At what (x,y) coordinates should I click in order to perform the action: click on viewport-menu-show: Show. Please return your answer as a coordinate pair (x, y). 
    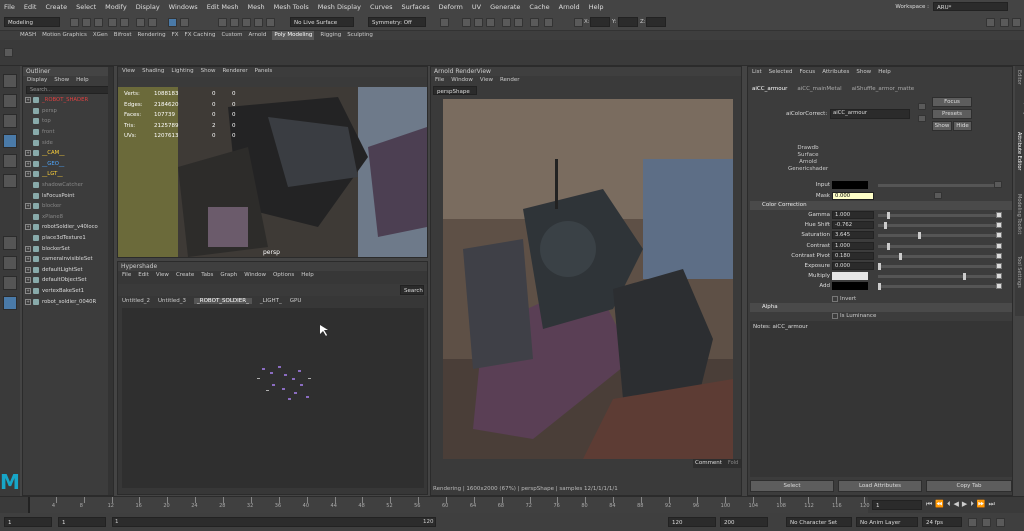
    Looking at the image, I should click on (208, 71).